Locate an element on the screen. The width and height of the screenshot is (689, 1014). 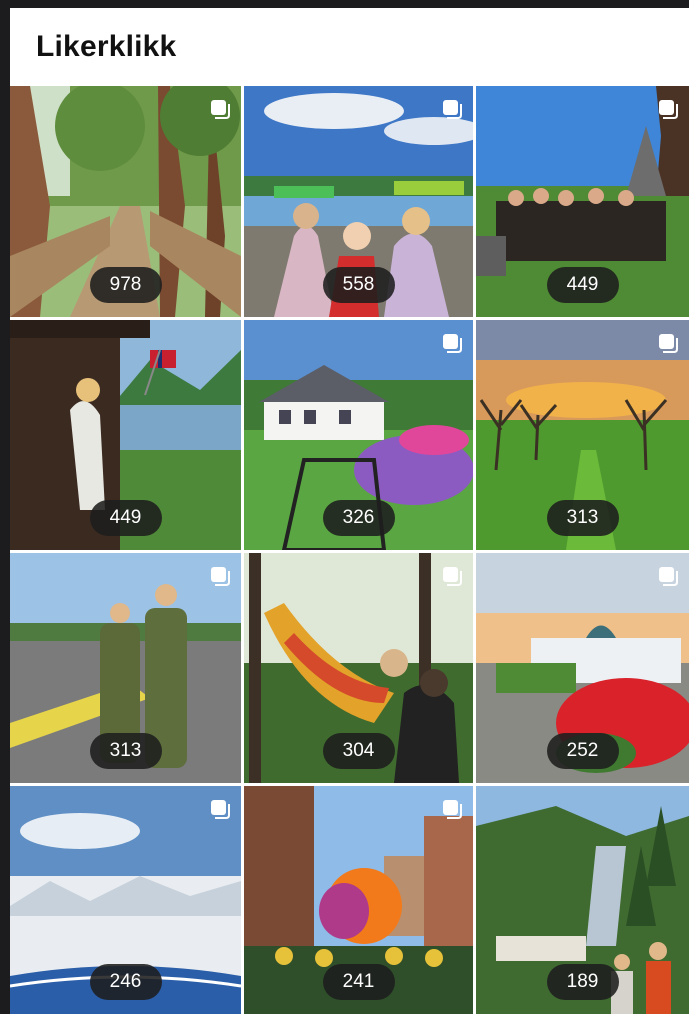
photo-tile-orchard-sunset: 313 is located at coordinates (582, 435).